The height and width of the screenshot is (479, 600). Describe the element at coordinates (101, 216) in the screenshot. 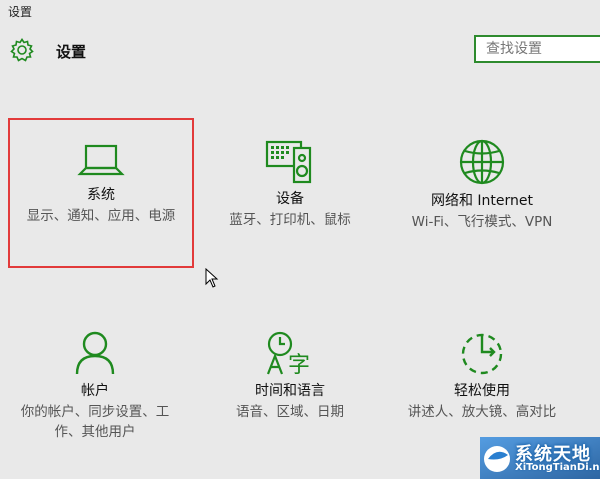

I see `tile-description: 显示、通知、应用、电源` at that location.